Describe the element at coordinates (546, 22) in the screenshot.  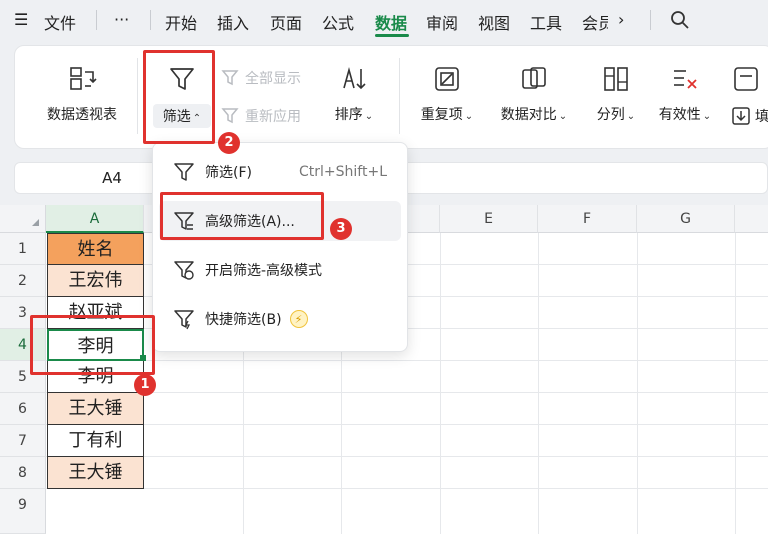
I see `tab-tools: 工具` at that location.